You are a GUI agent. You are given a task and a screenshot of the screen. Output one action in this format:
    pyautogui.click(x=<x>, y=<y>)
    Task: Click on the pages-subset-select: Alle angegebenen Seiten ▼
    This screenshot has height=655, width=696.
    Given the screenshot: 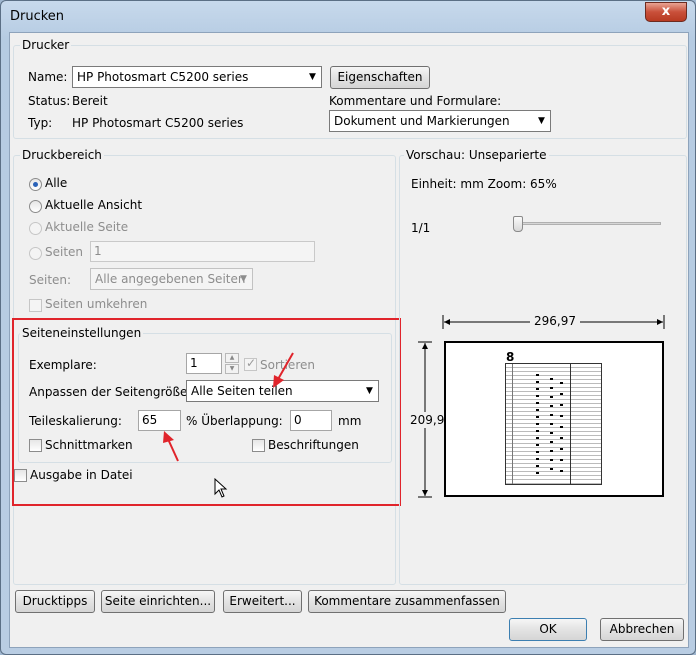 What is the action you would take?
    pyautogui.click(x=171, y=279)
    